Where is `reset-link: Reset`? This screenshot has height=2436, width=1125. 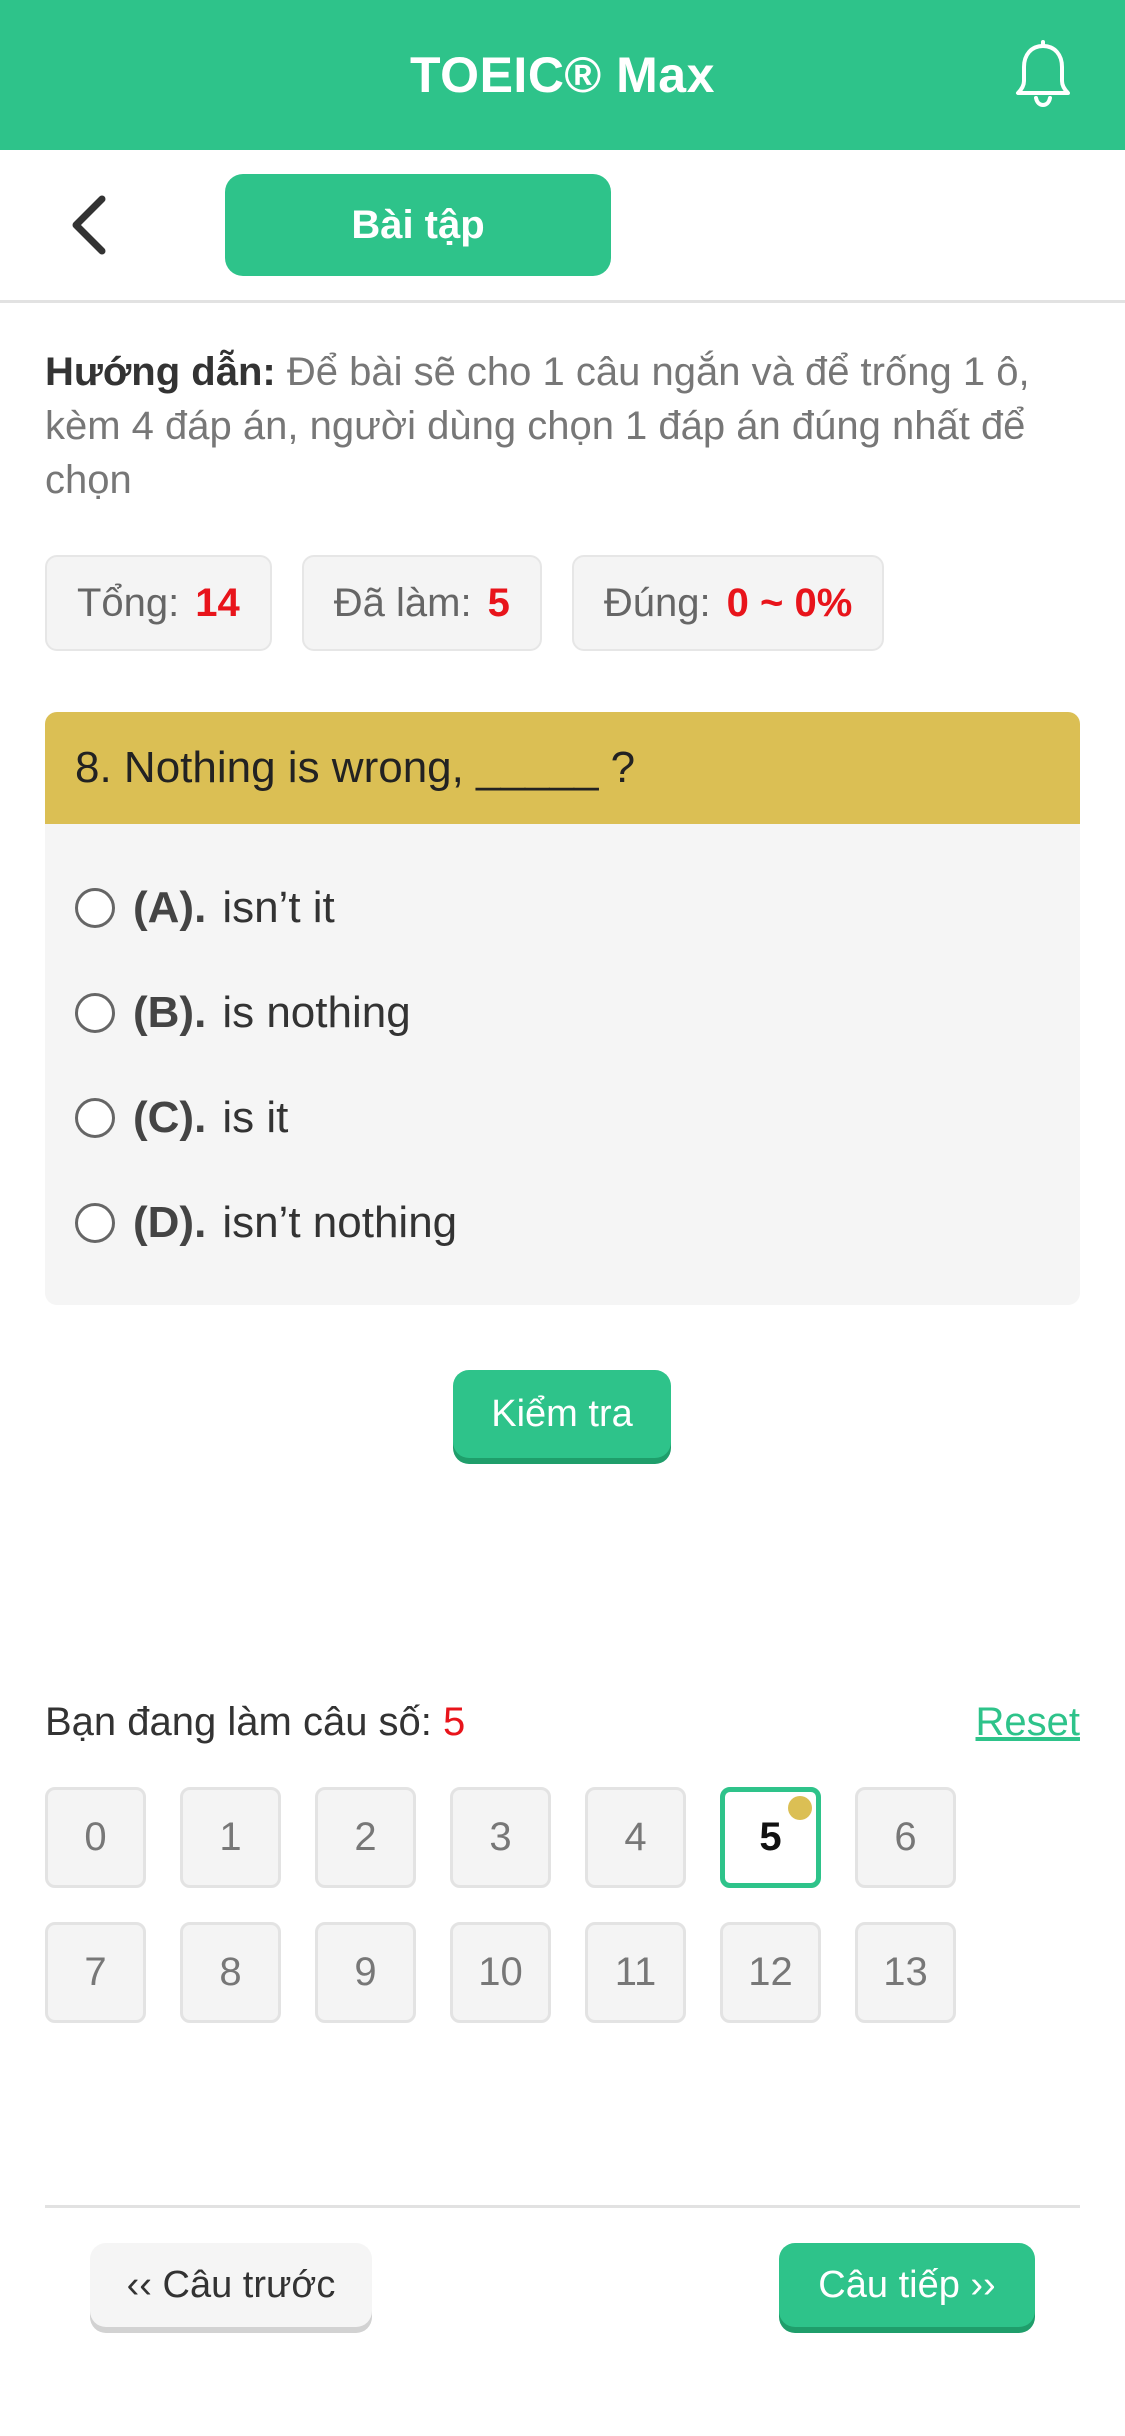 reset-link: Reset is located at coordinates (1028, 1722).